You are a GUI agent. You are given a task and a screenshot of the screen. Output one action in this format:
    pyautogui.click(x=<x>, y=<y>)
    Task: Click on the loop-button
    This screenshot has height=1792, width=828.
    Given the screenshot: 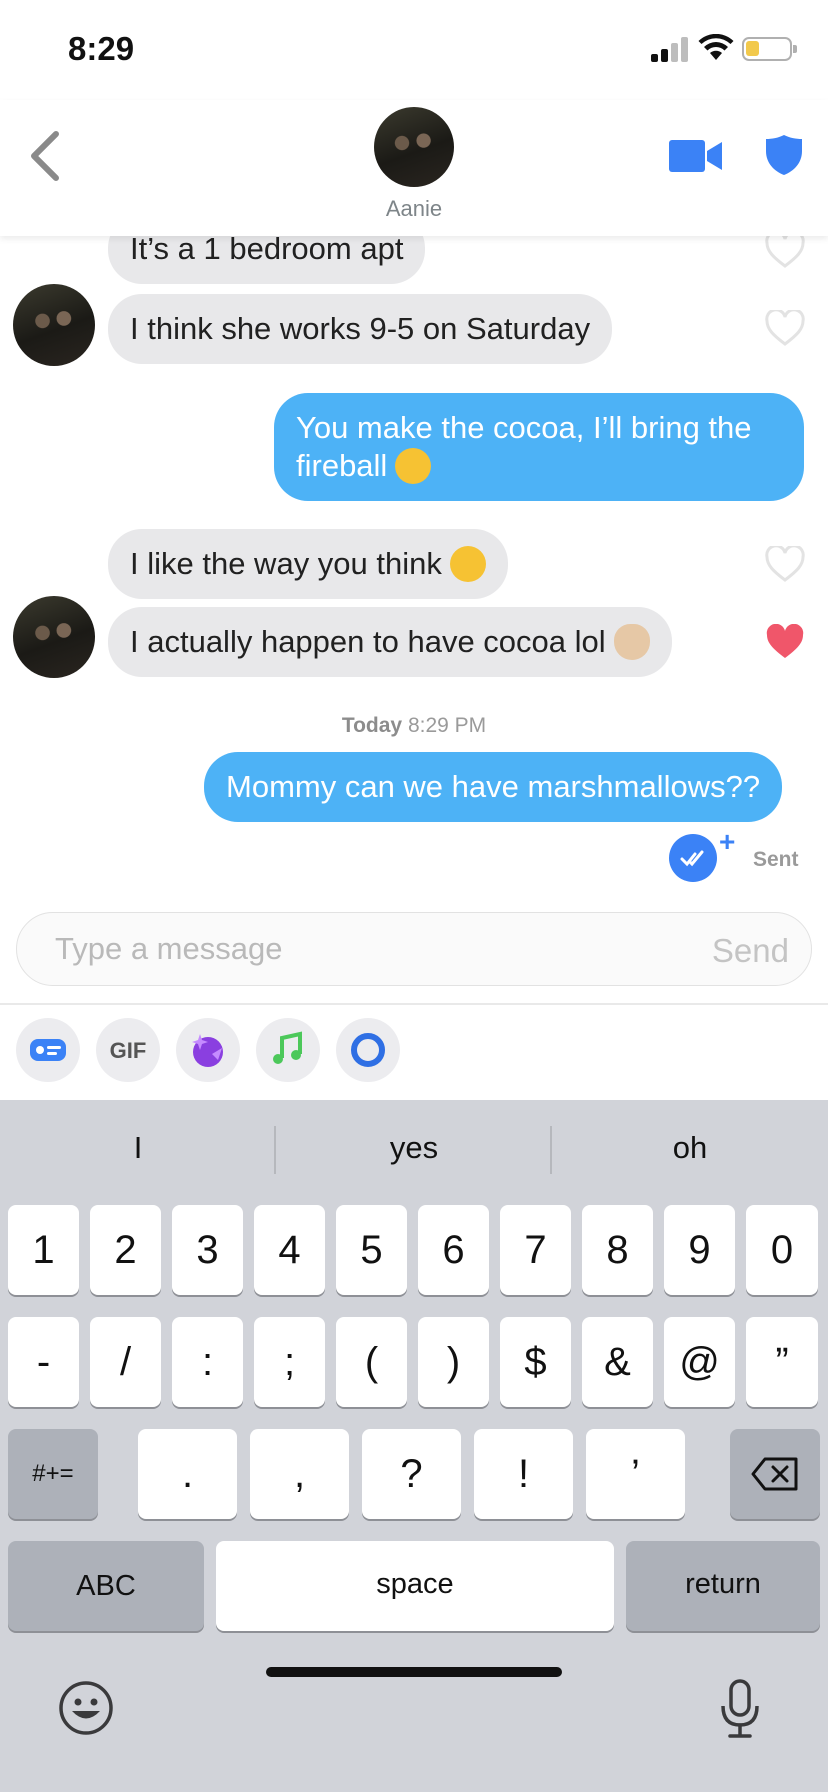 What is the action you would take?
    pyautogui.click(x=368, y=1050)
    